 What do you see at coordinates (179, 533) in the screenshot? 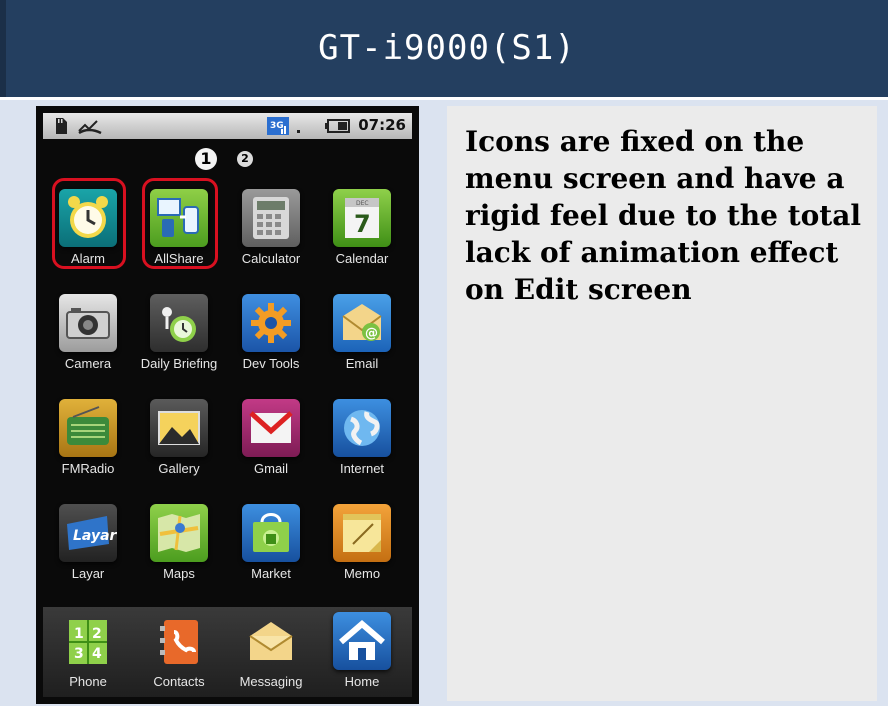
I see `map-icon` at bounding box center [179, 533].